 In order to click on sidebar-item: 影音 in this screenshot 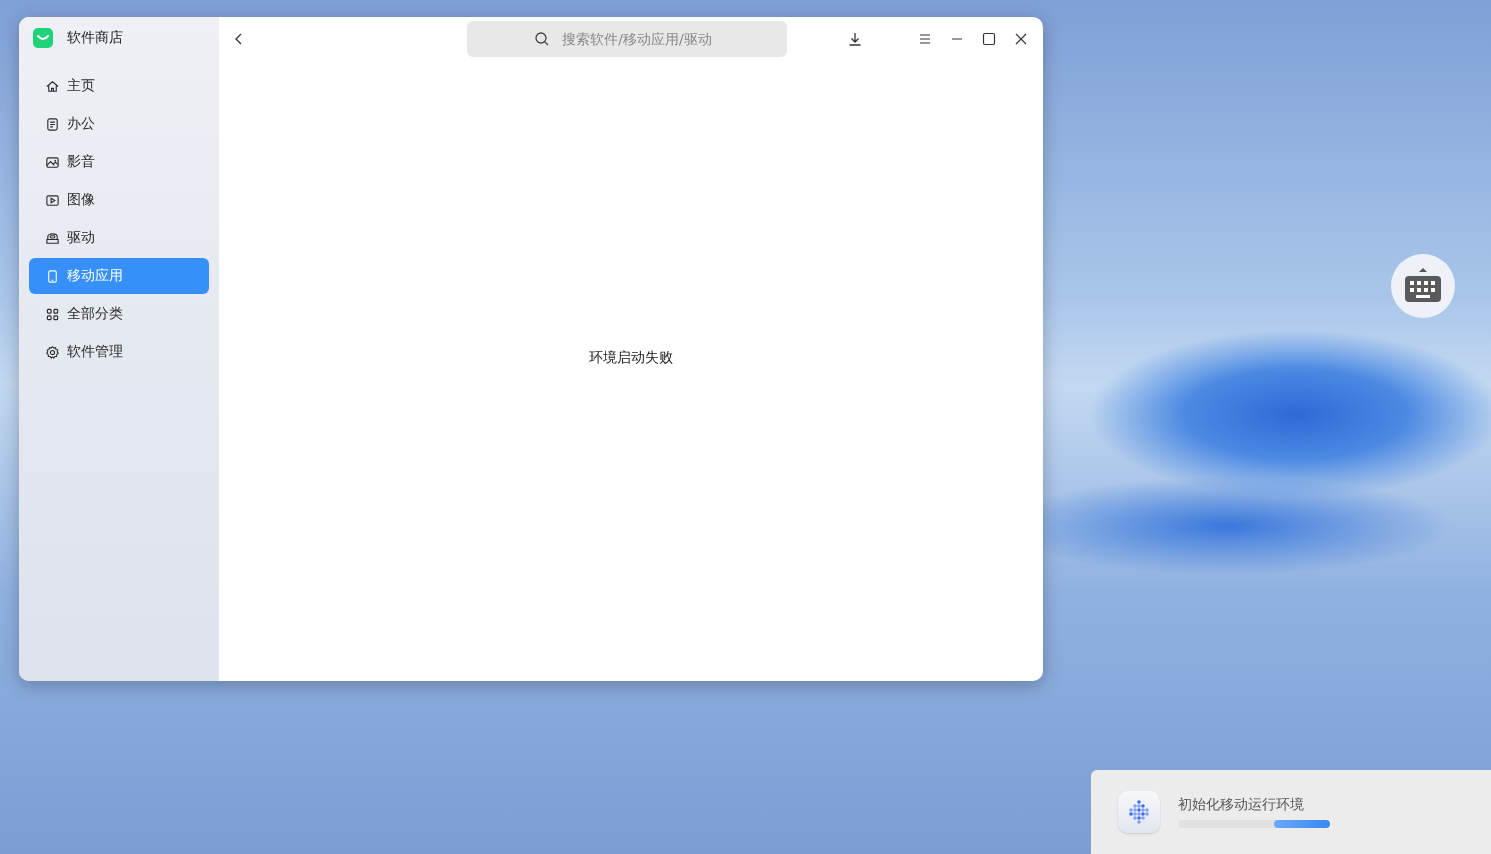, I will do `click(119, 162)`.